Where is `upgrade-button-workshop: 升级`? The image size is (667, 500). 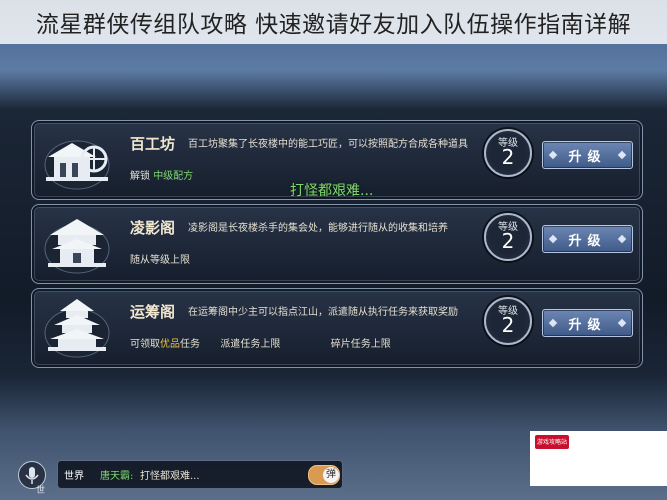
upgrade-button-workshop: 升级 is located at coordinates (587, 155).